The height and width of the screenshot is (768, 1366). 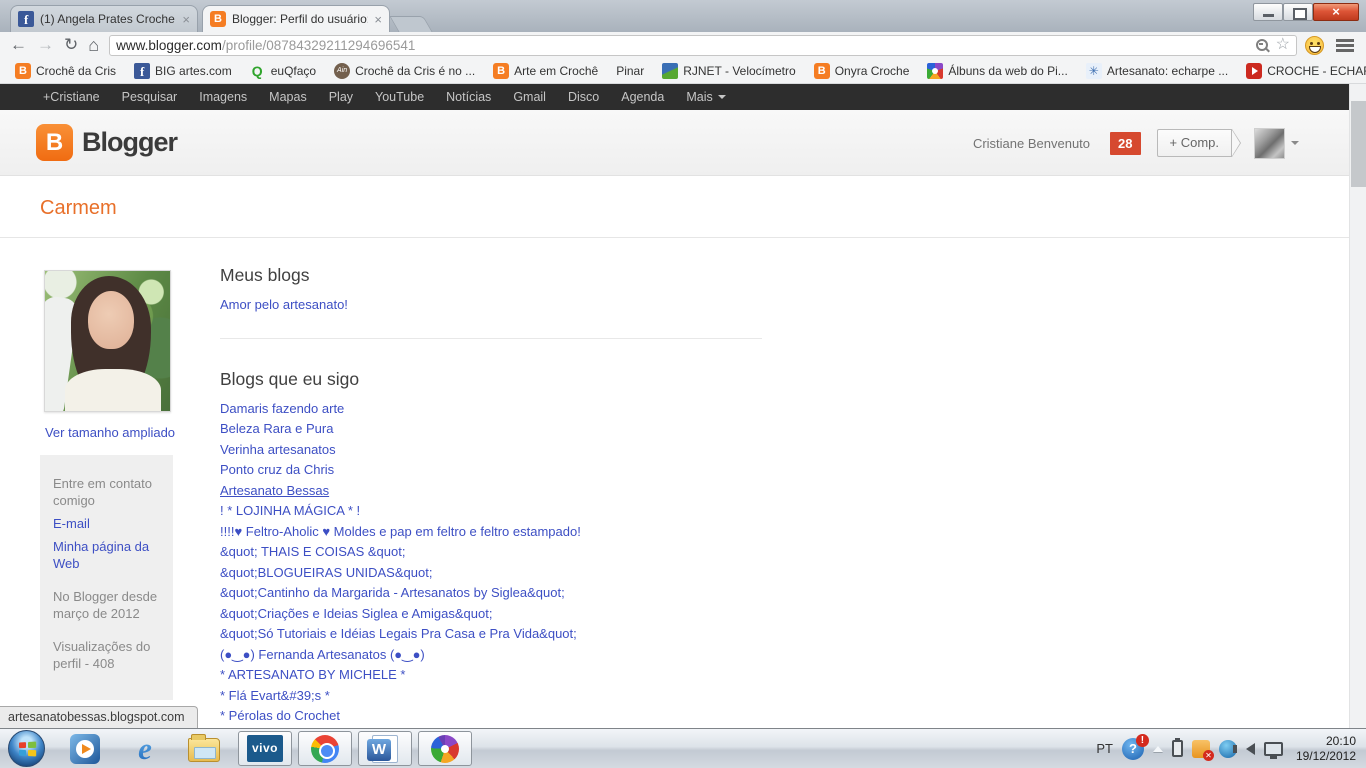 What do you see at coordinates (1177, 747) in the screenshot?
I see `battery-icon` at bounding box center [1177, 747].